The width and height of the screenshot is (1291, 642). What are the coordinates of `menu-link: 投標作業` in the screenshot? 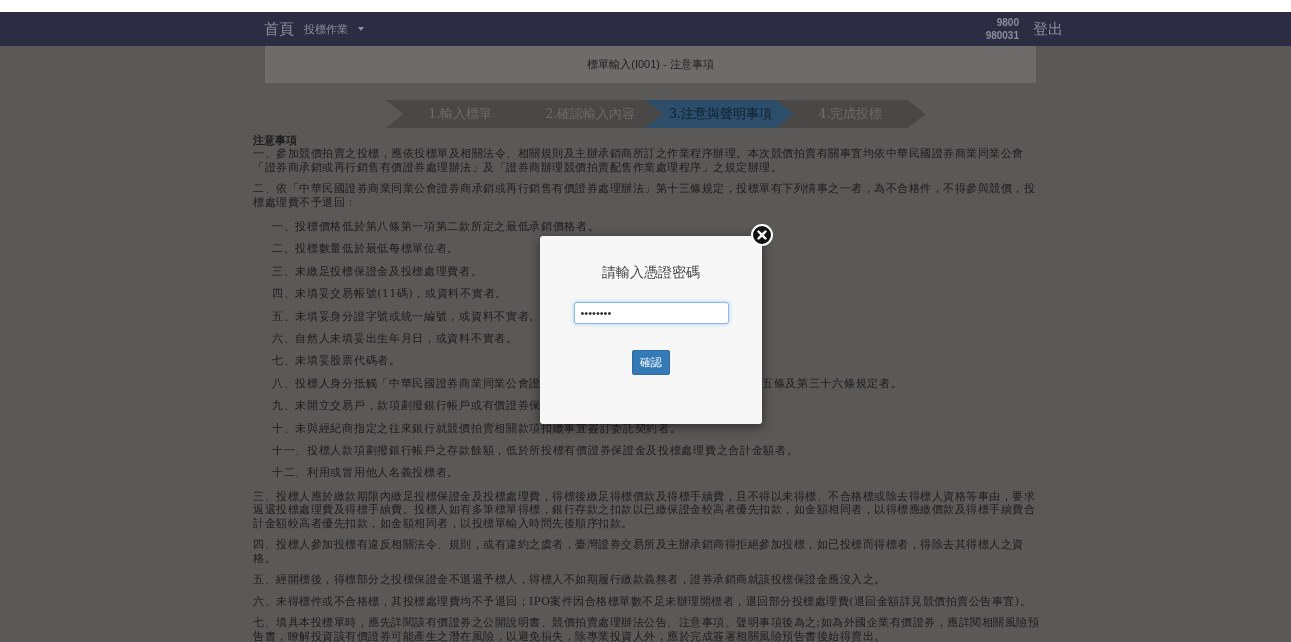 It's located at (326, 29).